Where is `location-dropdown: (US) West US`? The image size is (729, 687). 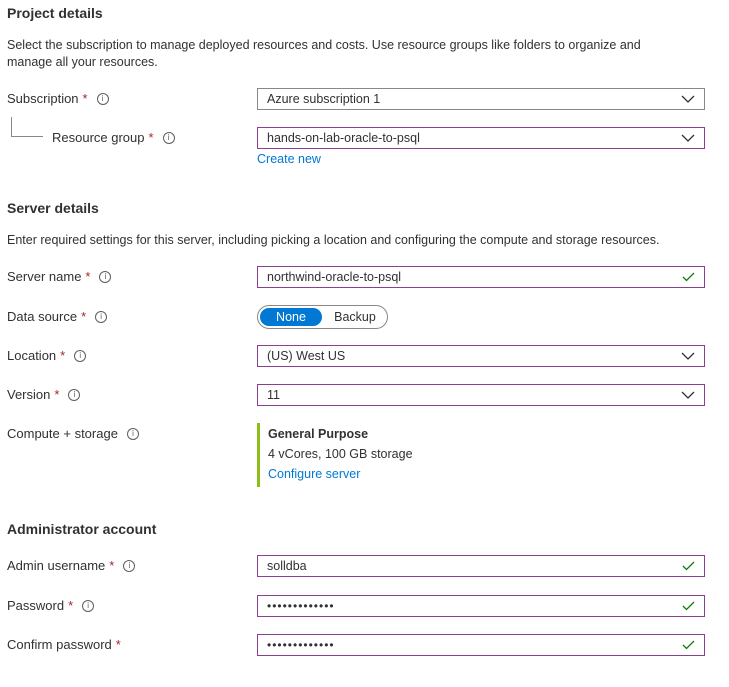 location-dropdown: (US) West US is located at coordinates (481, 356).